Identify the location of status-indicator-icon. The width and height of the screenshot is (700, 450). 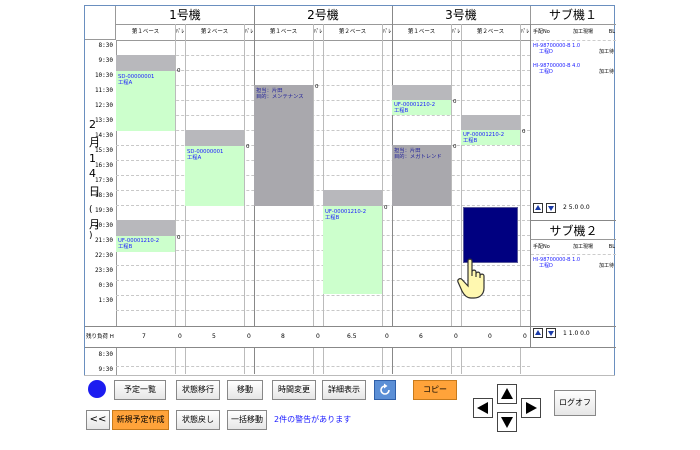
(97, 389).